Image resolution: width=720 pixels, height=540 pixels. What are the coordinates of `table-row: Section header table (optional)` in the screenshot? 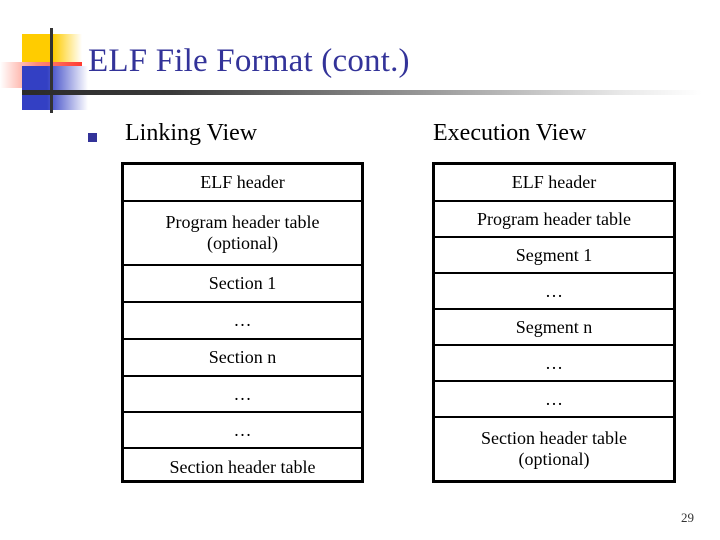 It's located at (554, 449).